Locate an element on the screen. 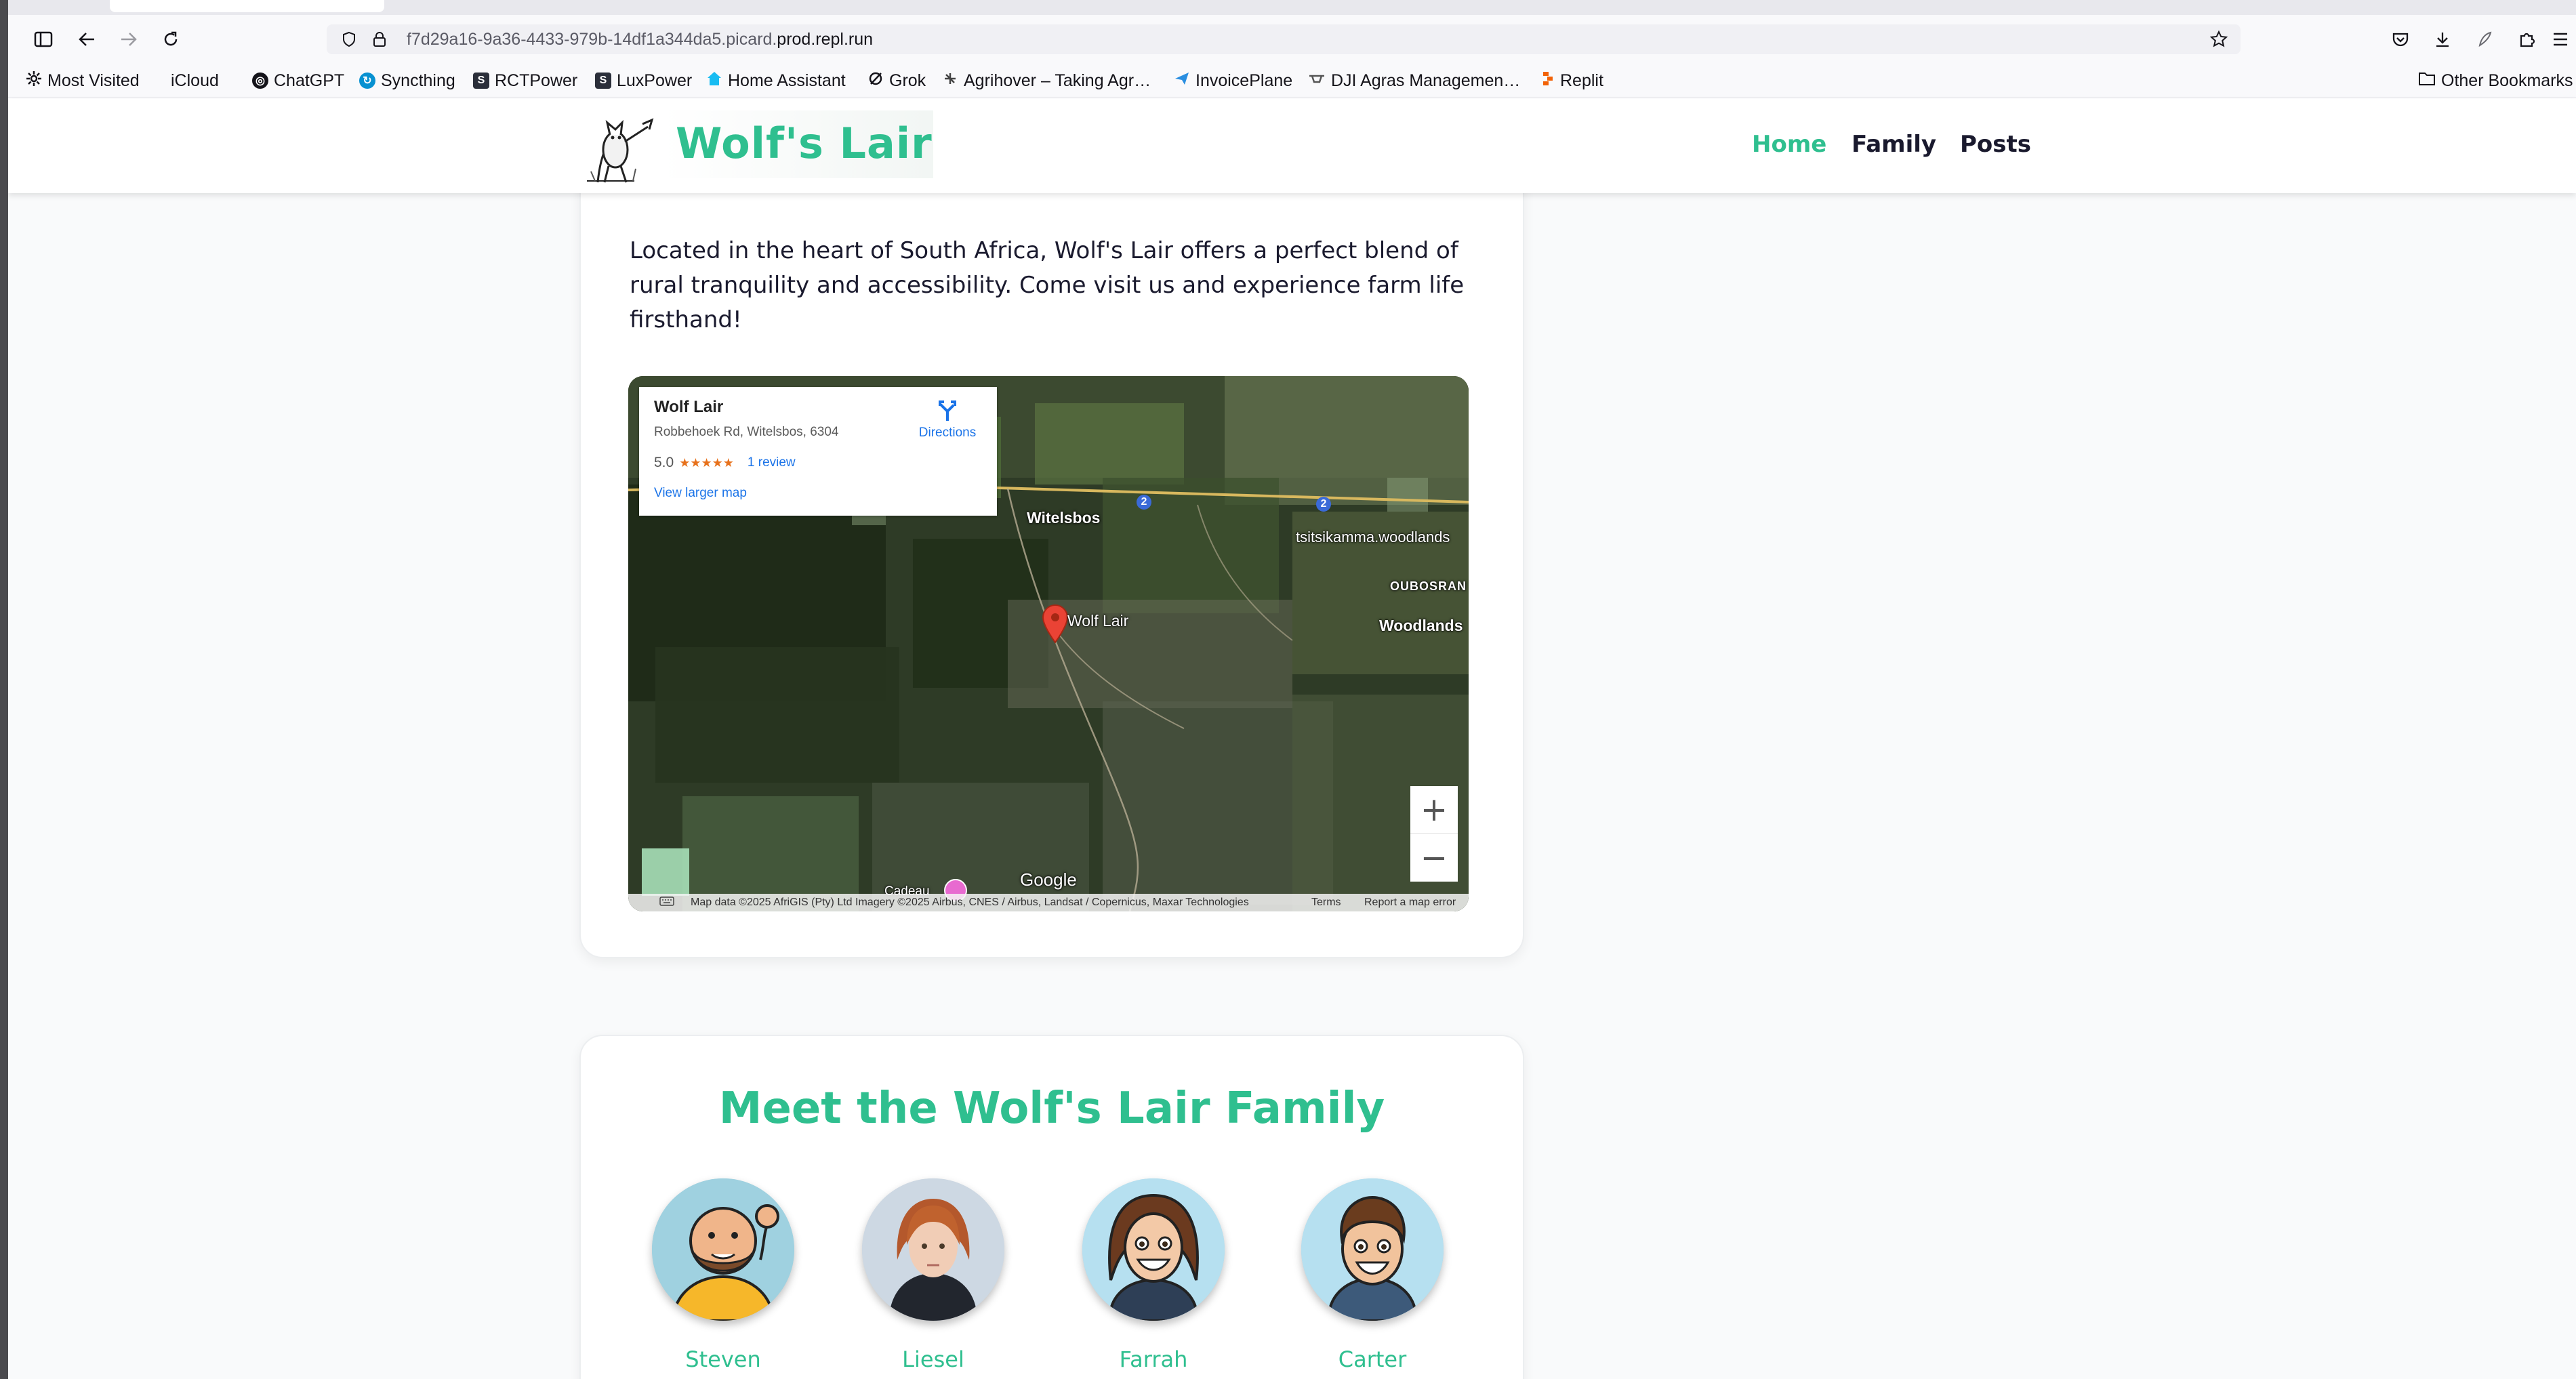 This screenshot has height=1379, width=2576. bookmark-home-assistant: Home Assistant is located at coordinates (776, 81).